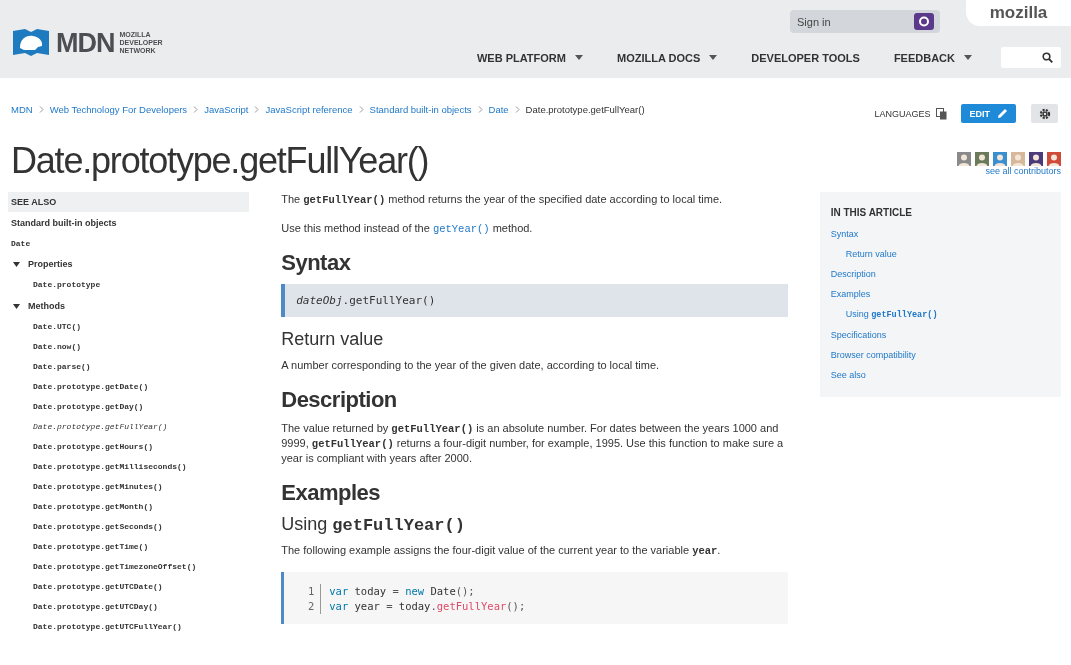  What do you see at coordinates (311, 606) in the screenshot?
I see `line-number: 2` at bounding box center [311, 606].